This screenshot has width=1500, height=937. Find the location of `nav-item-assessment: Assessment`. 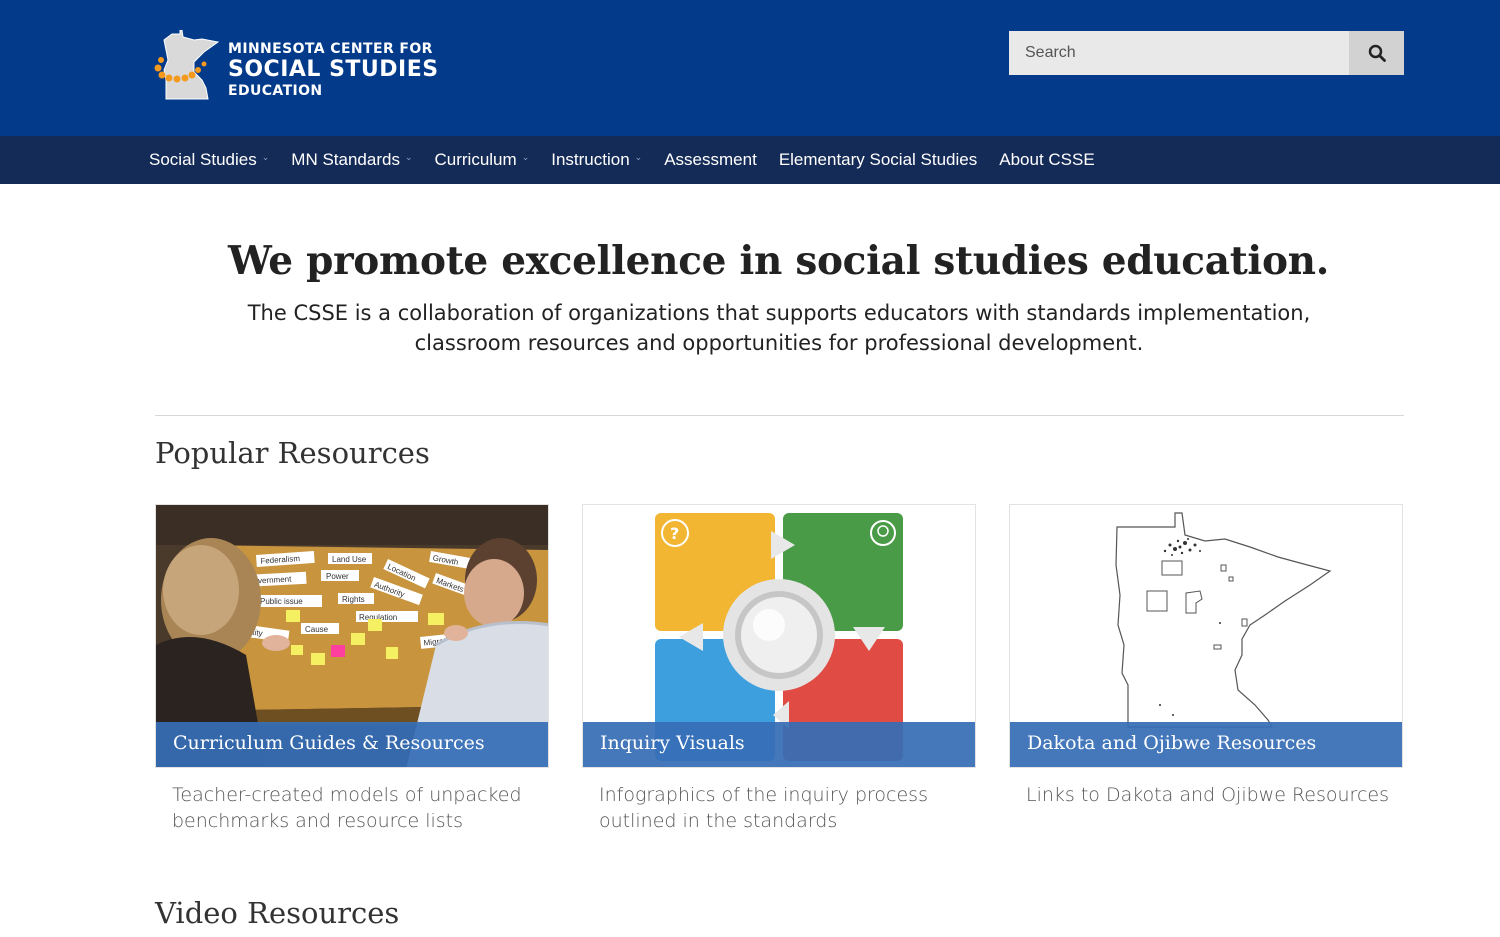

nav-item-assessment: Assessment is located at coordinates (710, 160).